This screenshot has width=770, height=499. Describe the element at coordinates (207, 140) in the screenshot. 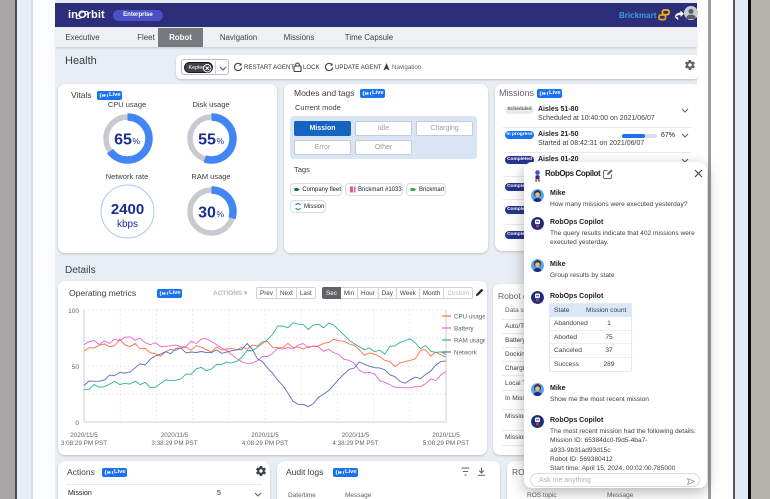

I see `svg-text: 55` at that location.